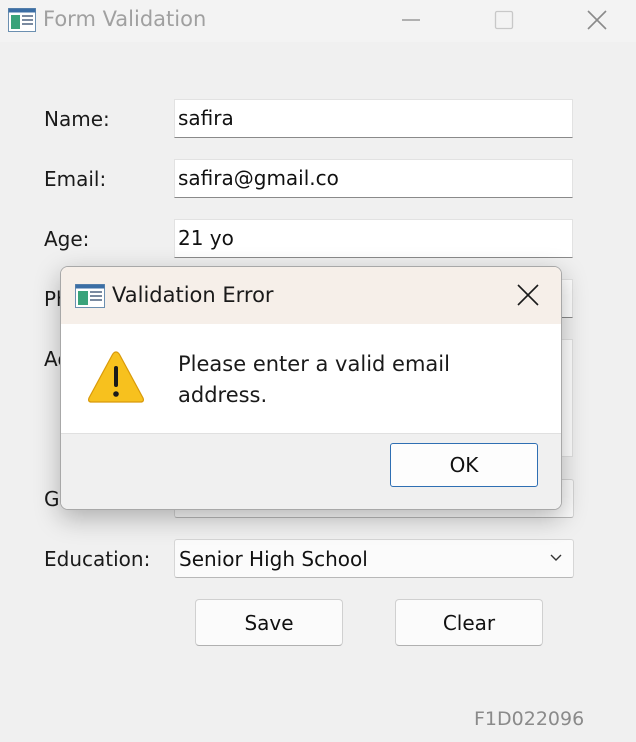  What do you see at coordinates (193, 295) in the screenshot?
I see `dialog-title: Validation Error` at bounding box center [193, 295].